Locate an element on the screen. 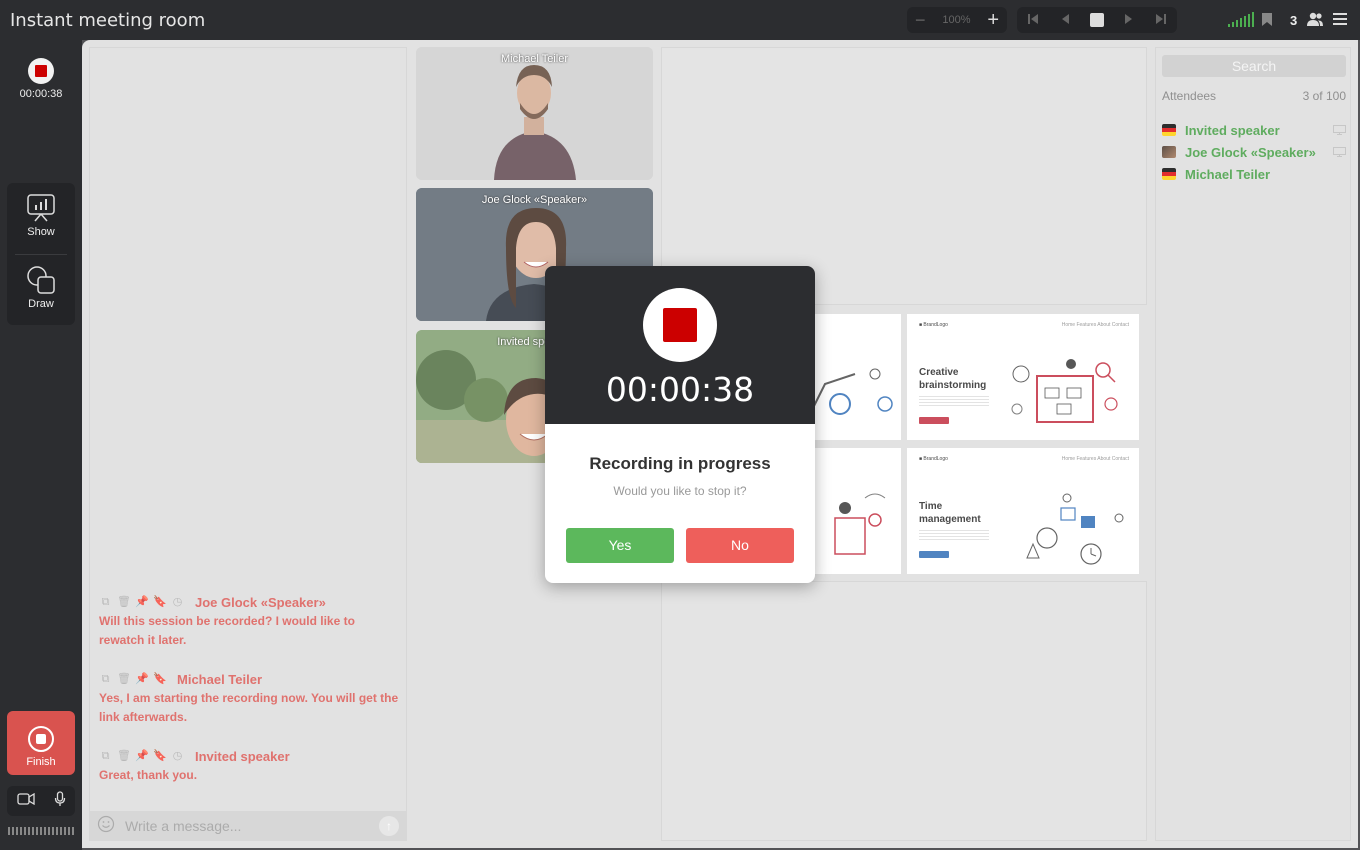  brainstorm-illustration is located at coordinates (1064, 391).